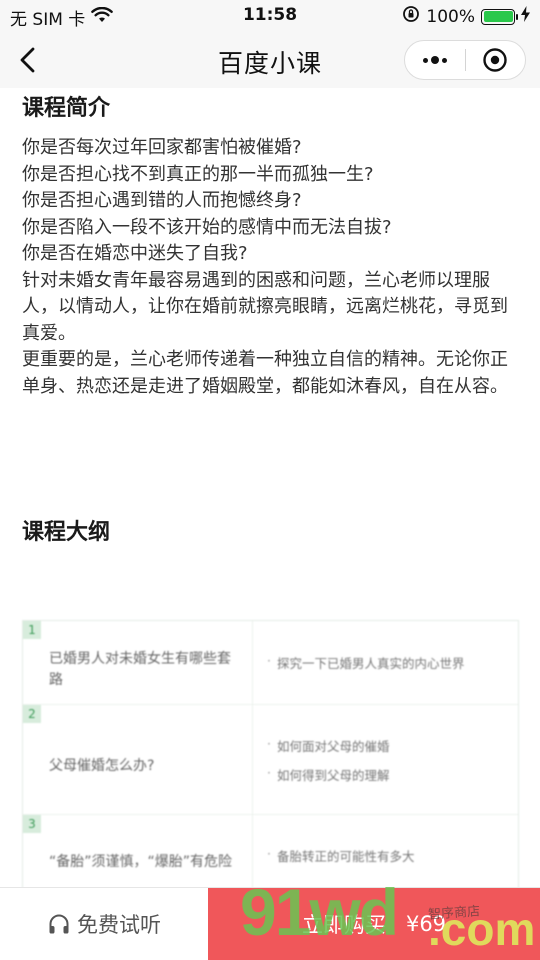  I want to click on outline-points-cell: 备胎转正的可能性有多大, so click(385, 855).